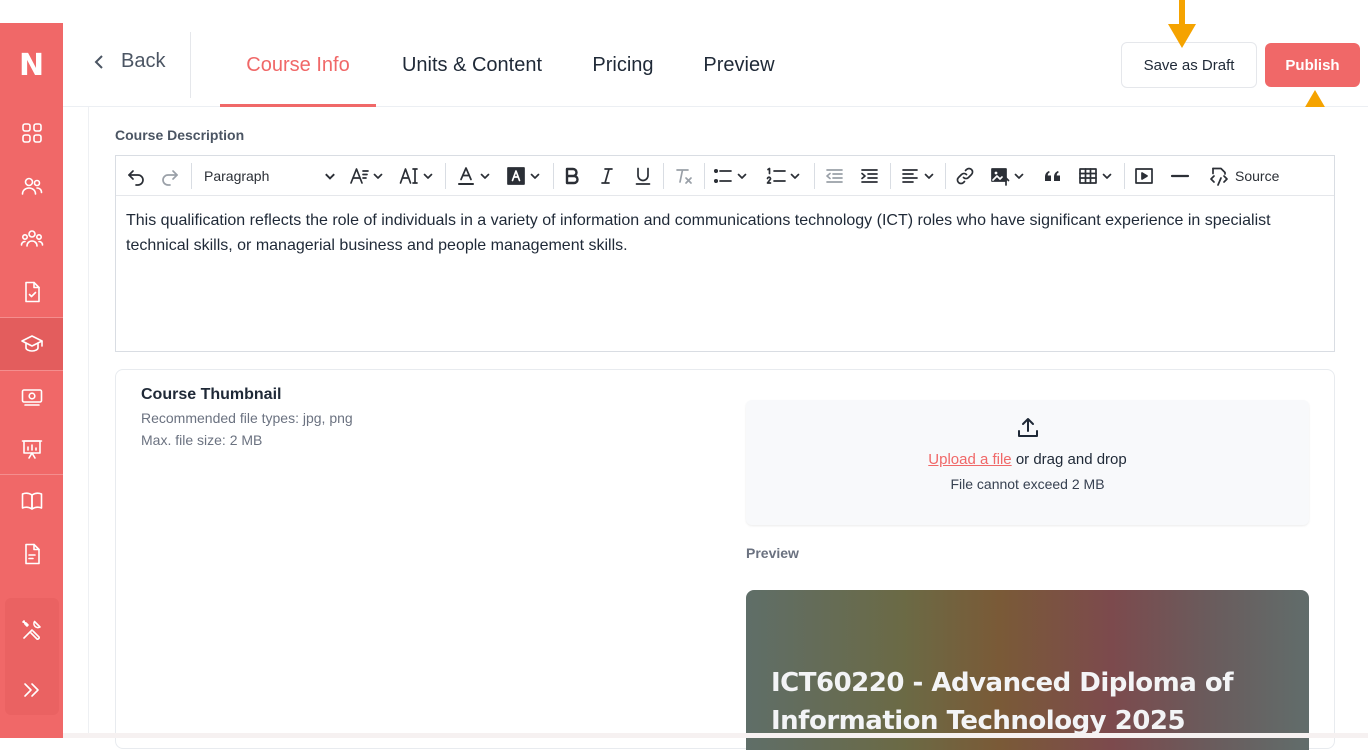  I want to click on bottom-bar, so click(715, 735).